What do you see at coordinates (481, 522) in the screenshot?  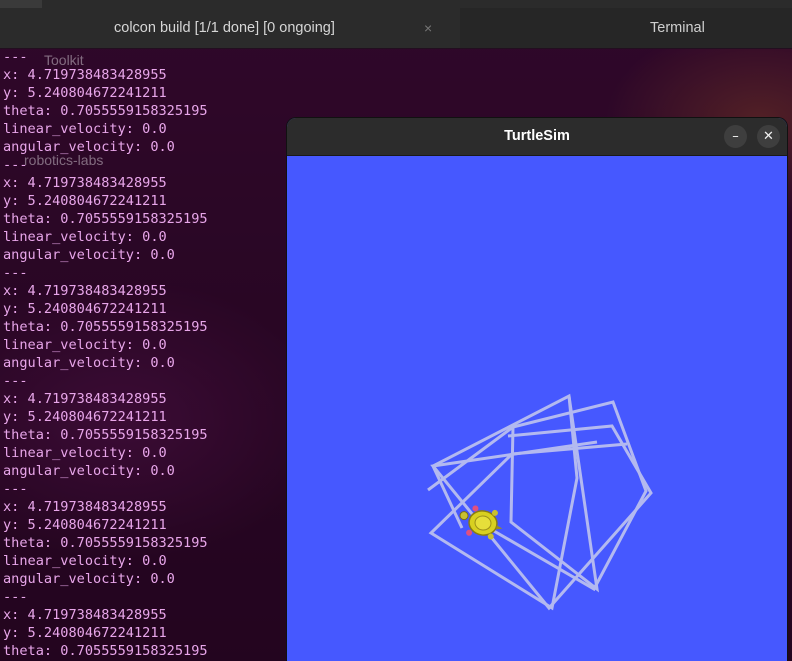 I see `turtle-icon` at bounding box center [481, 522].